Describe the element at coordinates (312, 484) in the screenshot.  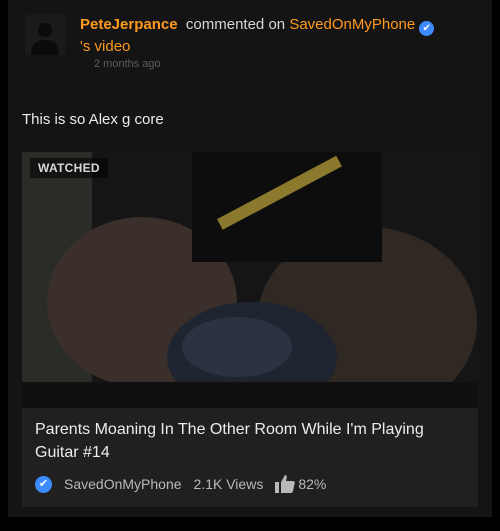
I see `rating-percent: 82%` at that location.